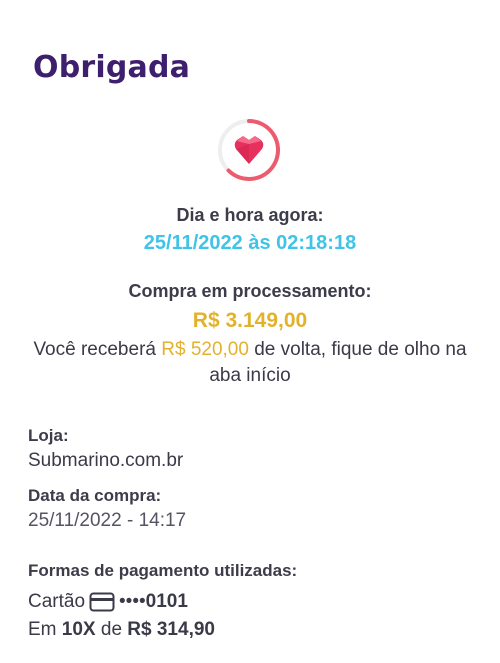 Image resolution: width=500 pixels, height=663 pixels. Describe the element at coordinates (250, 230) in the screenshot. I see `datetime-section: Dia e hora agora: 25/11/2022 às 02:18:18` at that location.